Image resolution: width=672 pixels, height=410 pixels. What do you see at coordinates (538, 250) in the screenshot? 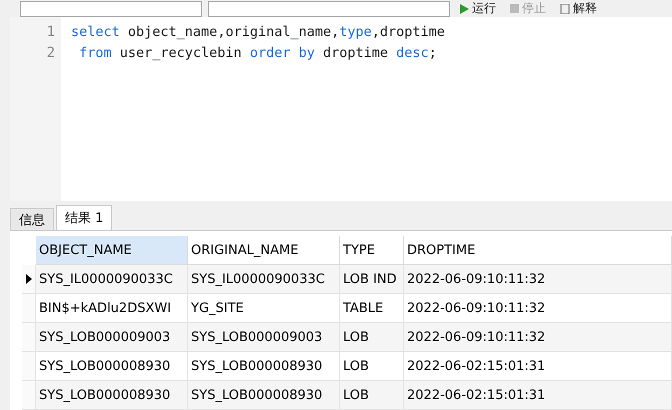
I see `column-header: DROPTIME` at bounding box center [538, 250].